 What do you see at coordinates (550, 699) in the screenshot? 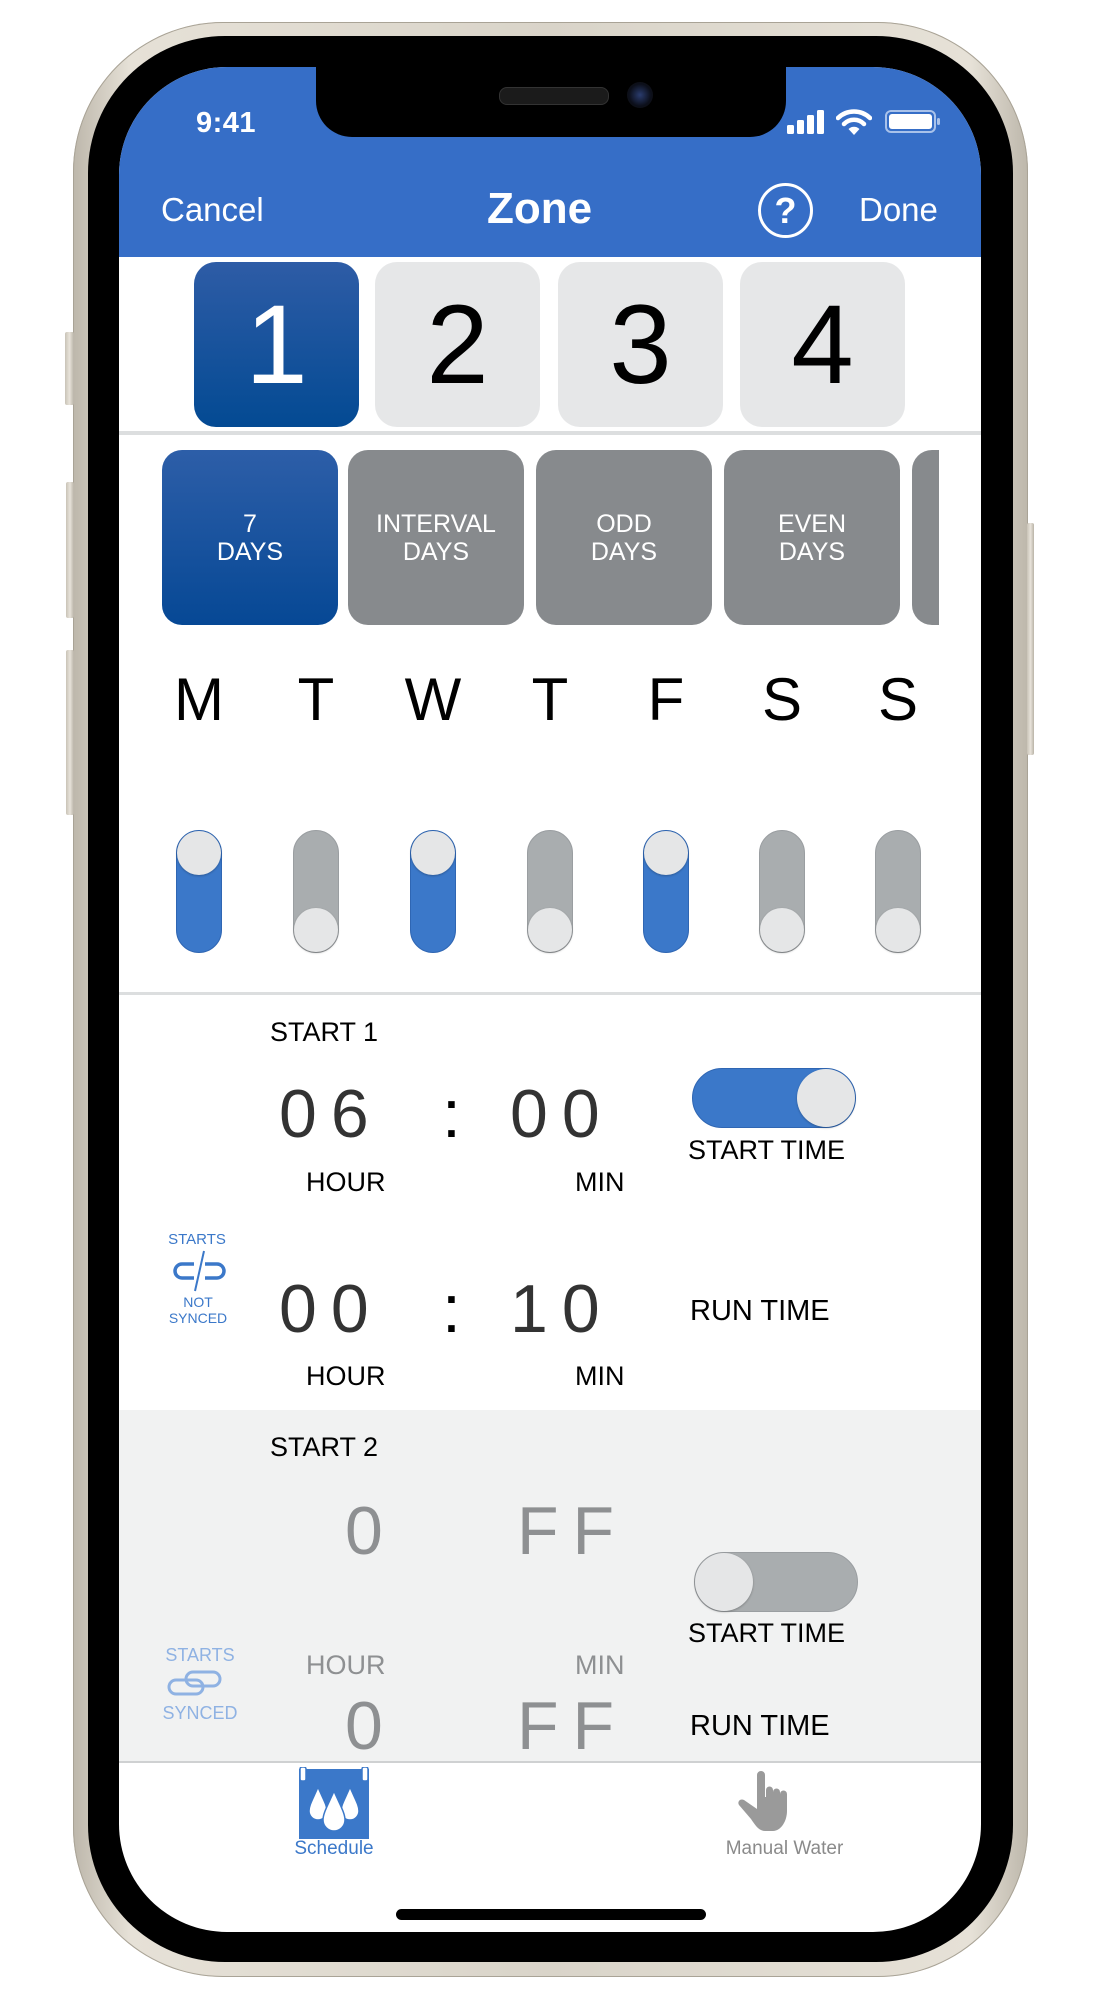
I see `weekday-label-thu: T` at bounding box center [550, 699].